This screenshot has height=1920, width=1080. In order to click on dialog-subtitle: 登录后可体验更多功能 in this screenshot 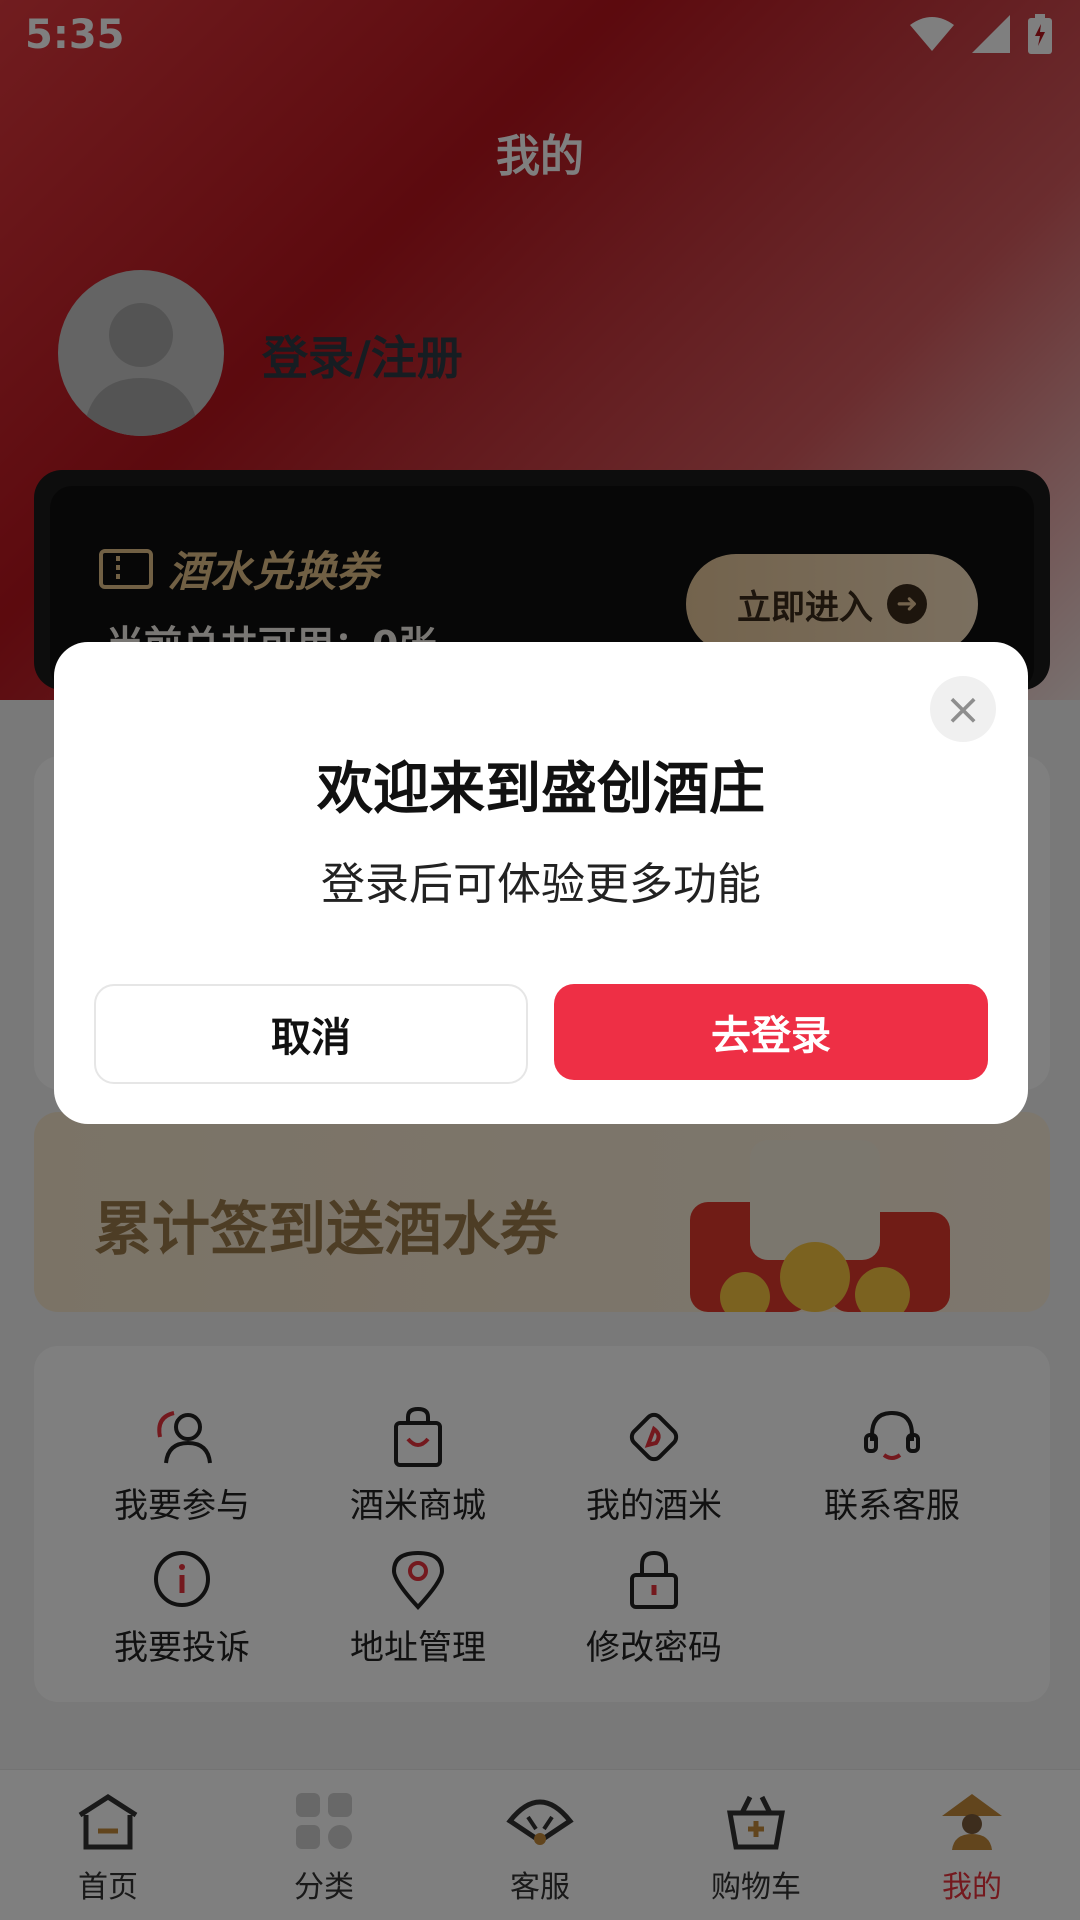, I will do `click(541, 884)`.